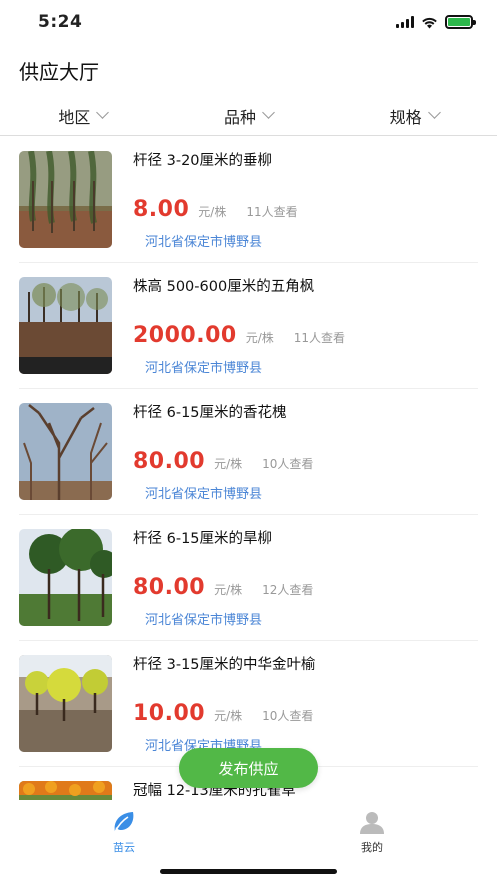  I want to click on item-price: 2000.00, so click(185, 335).